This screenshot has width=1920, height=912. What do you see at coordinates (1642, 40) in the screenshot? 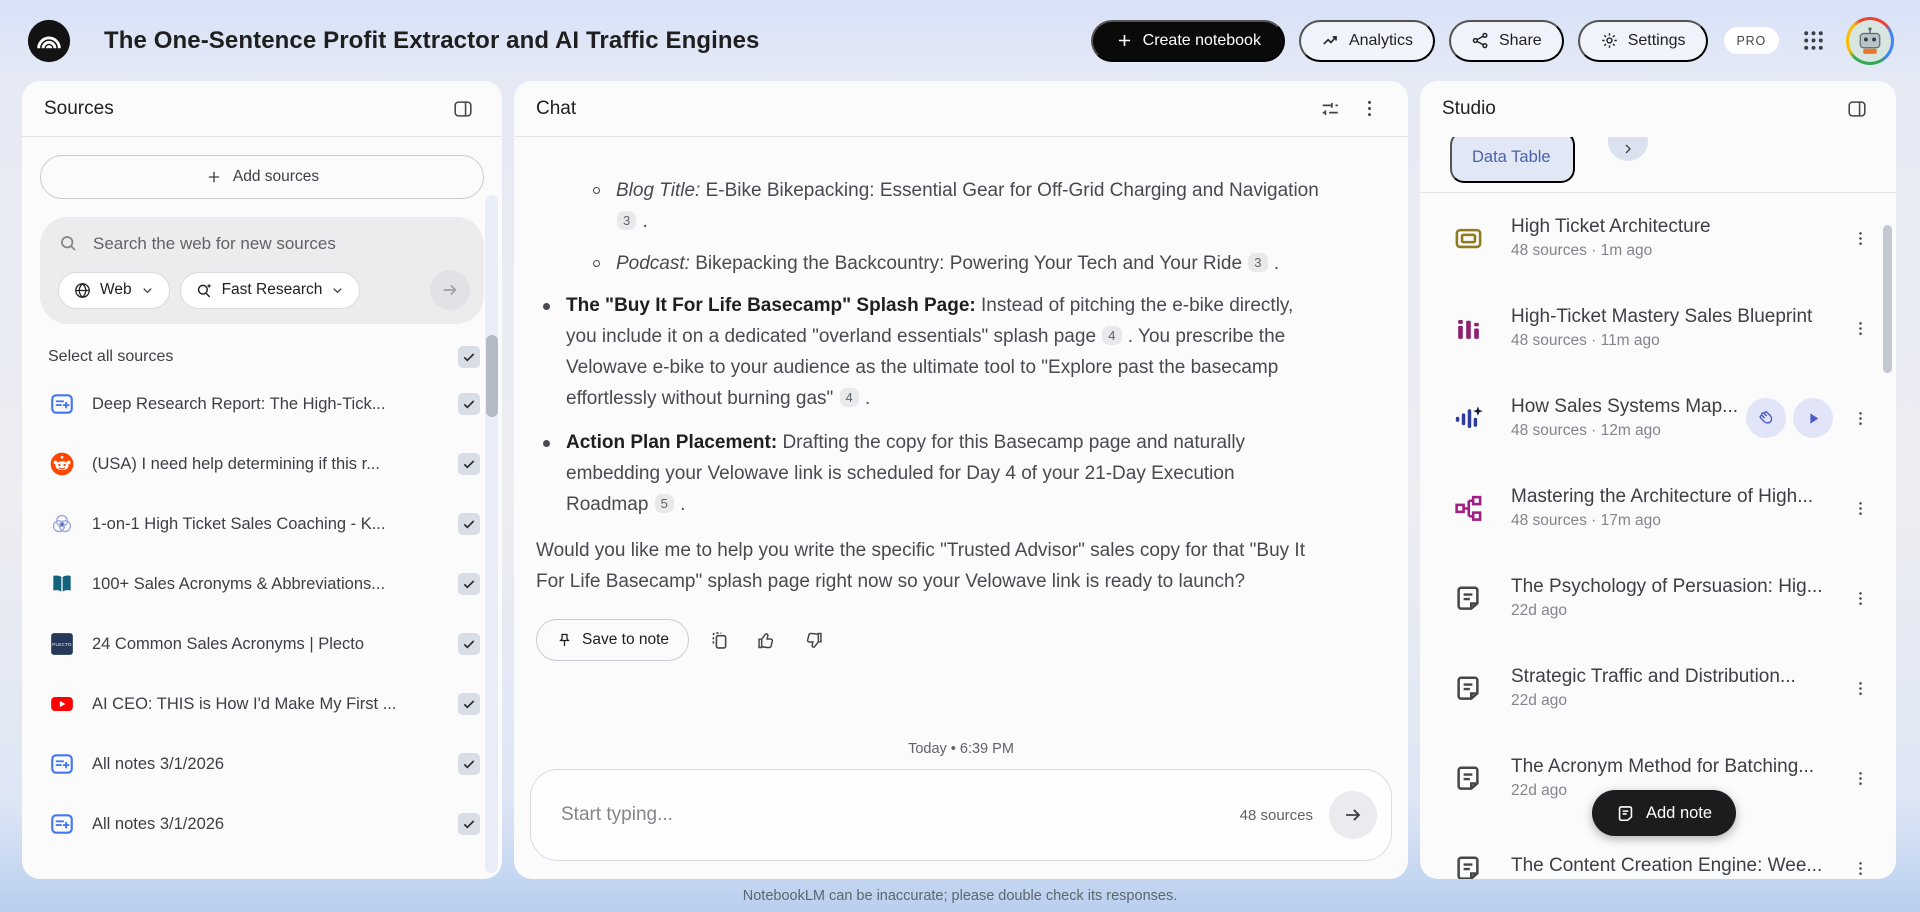
I see `settings-button: Settings` at bounding box center [1642, 40].